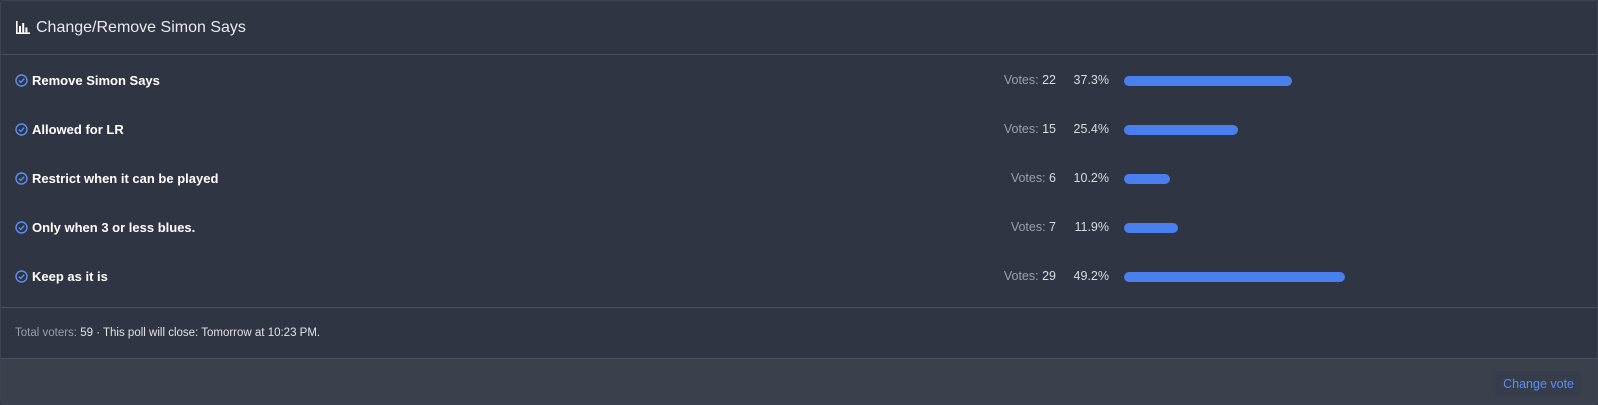 The height and width of the screenshot is (405, 1598). I want to click on option-percent: 11.9%, so click(1091, 227).